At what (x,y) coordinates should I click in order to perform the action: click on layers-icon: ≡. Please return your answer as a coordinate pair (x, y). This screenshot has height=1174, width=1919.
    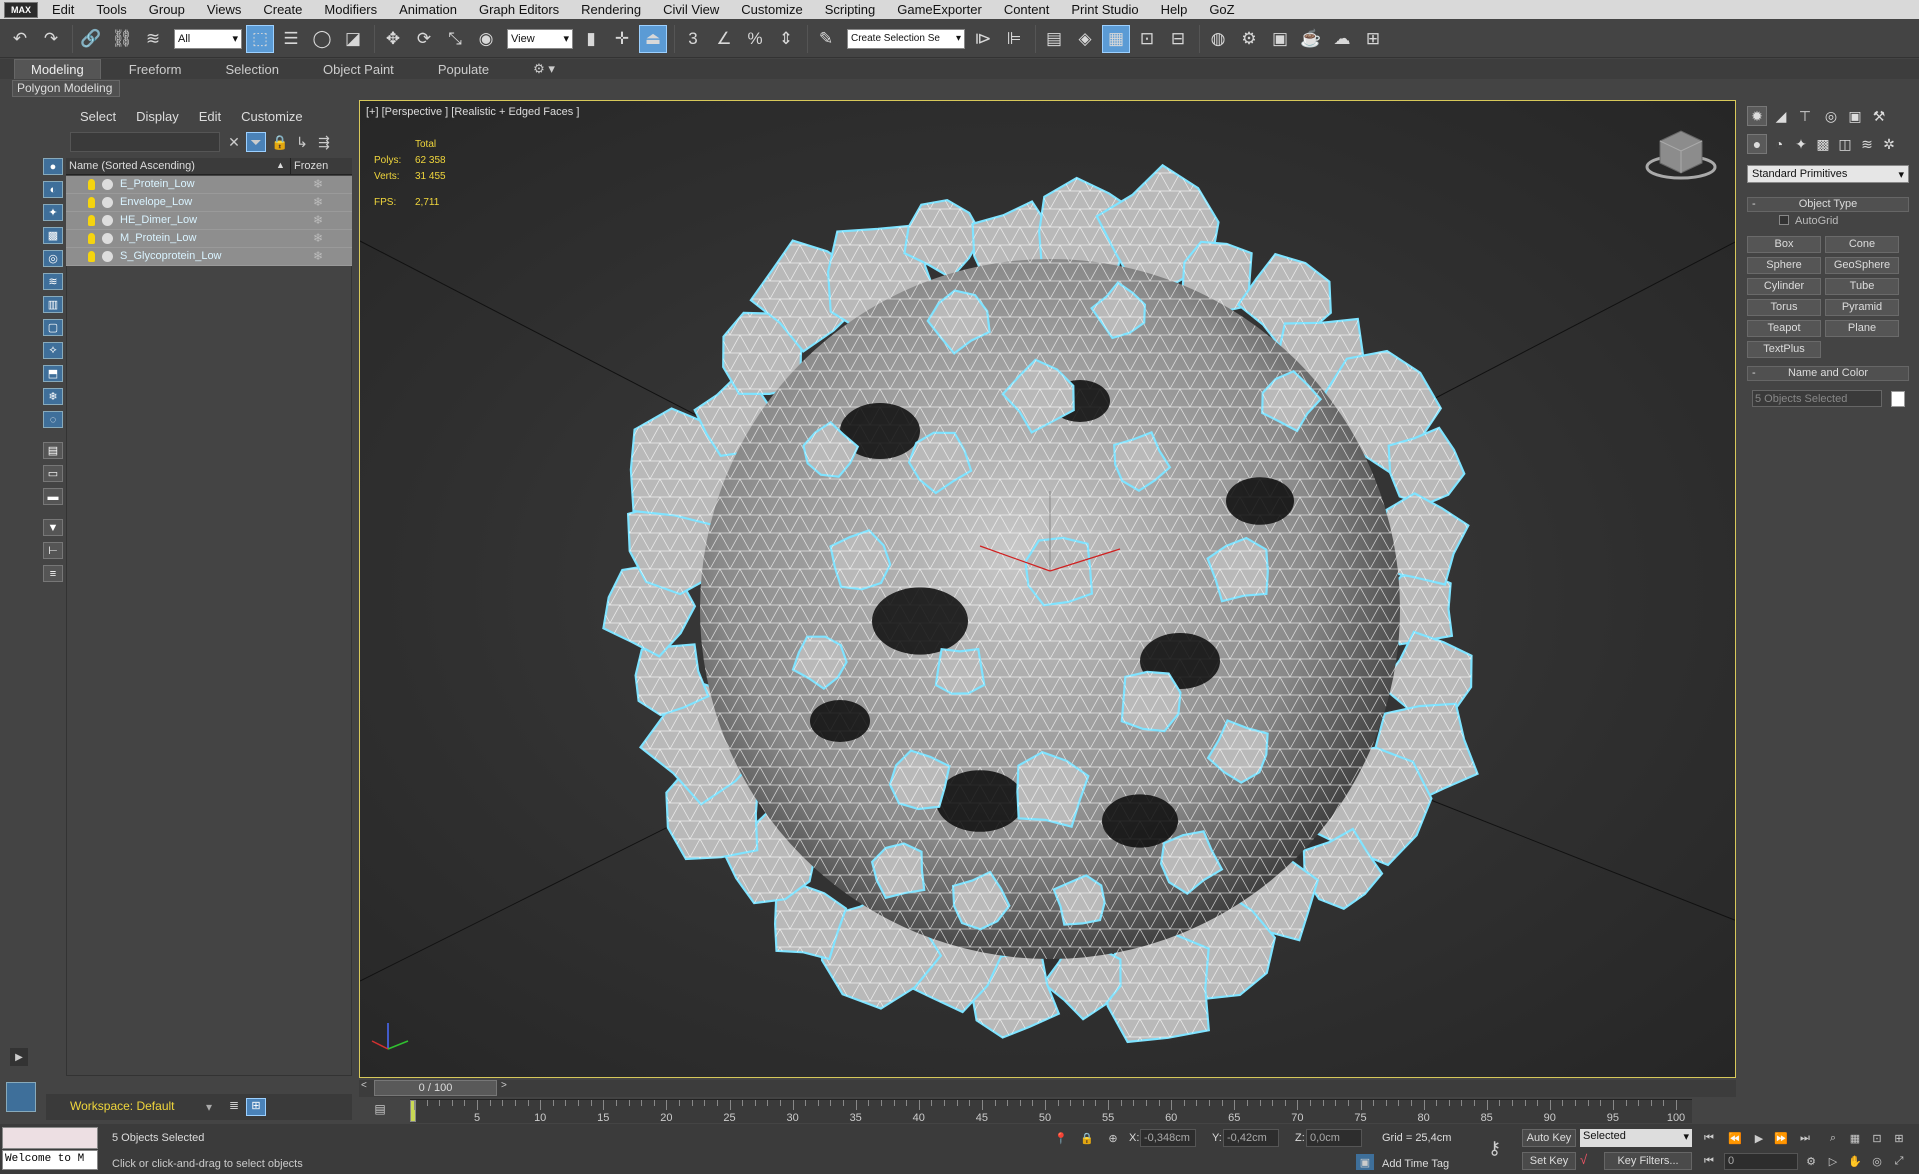
    Looking at the image, I should click on (53, 573).